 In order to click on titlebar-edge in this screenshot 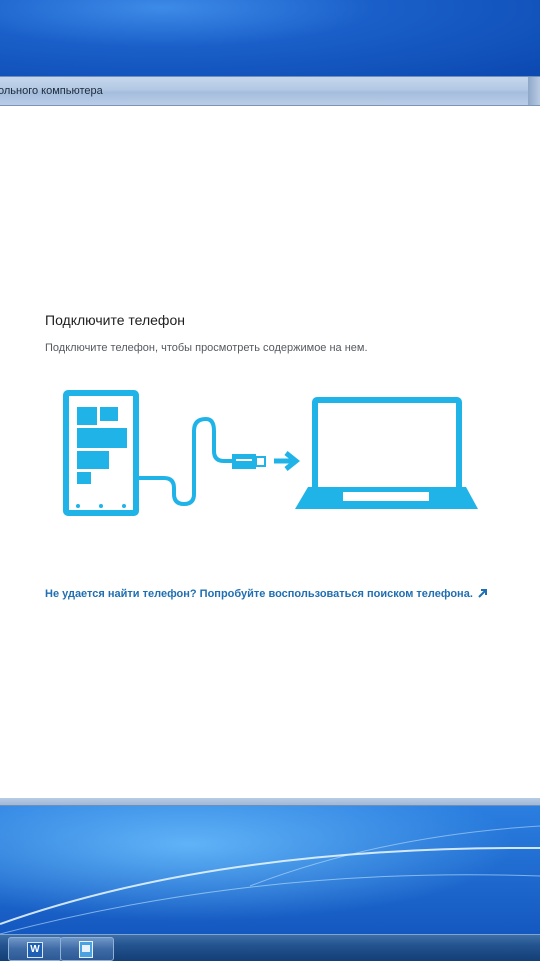, I will do `click(534, 91)`.